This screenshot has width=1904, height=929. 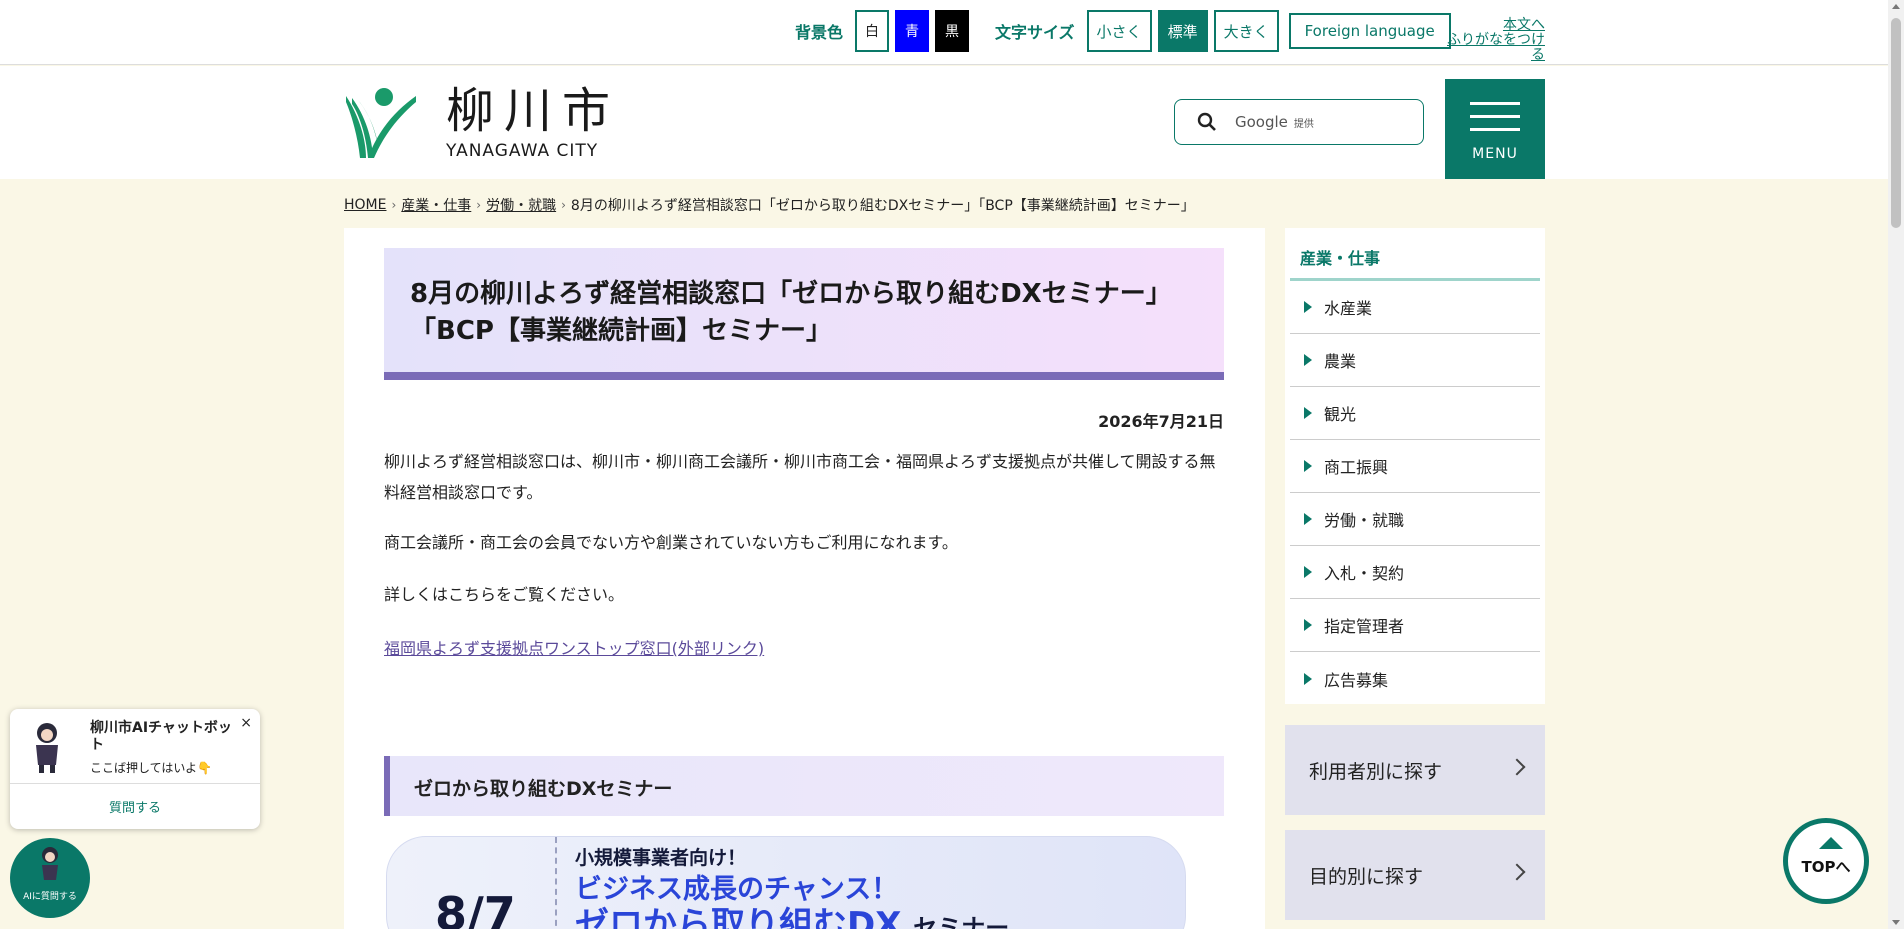 I want to click on search-icon, so click(x=1206, y=121).